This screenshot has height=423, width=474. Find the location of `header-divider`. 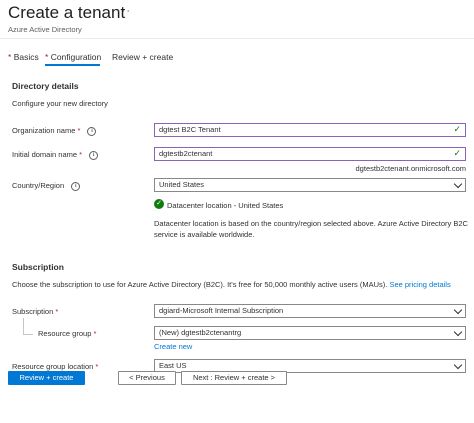

header-divider is located at coordinates (237, 38).